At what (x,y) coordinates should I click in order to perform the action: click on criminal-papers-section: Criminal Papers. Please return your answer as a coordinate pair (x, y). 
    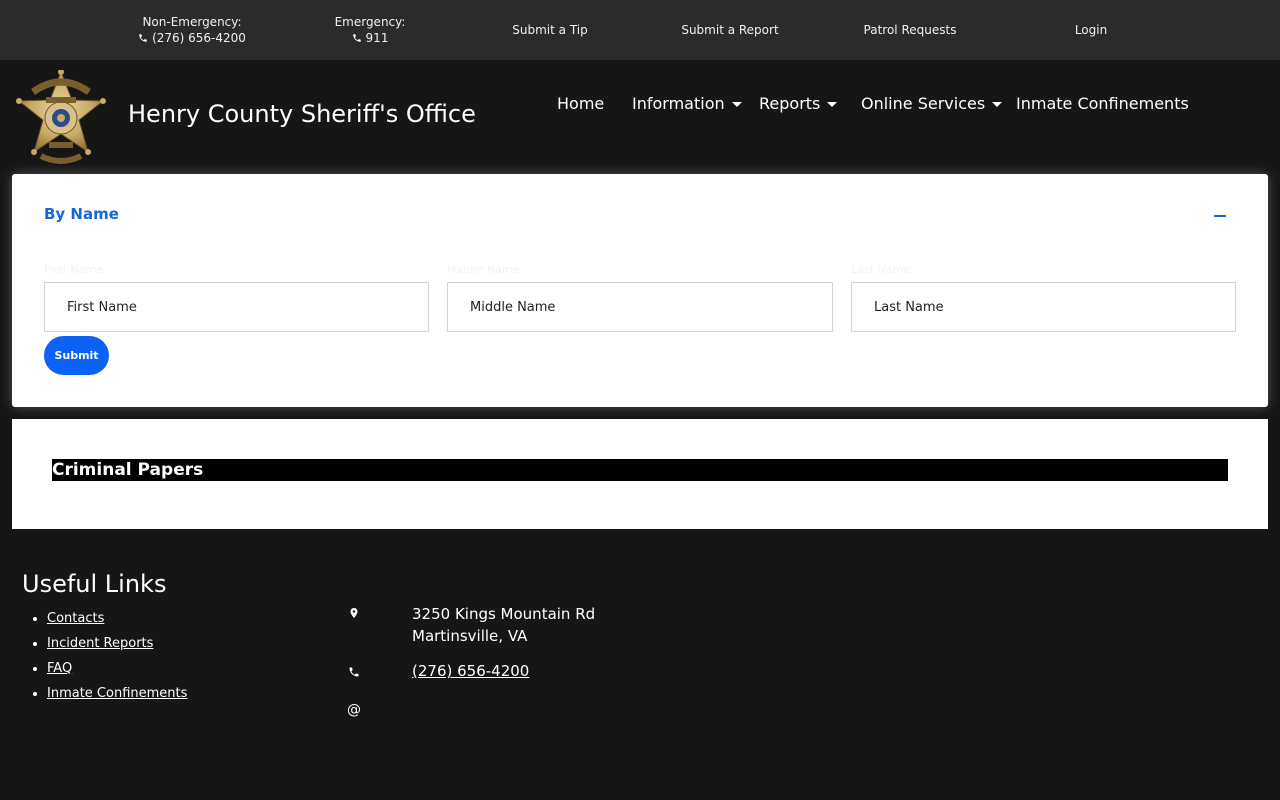
    Looking at the image, I should click on (640, 474).